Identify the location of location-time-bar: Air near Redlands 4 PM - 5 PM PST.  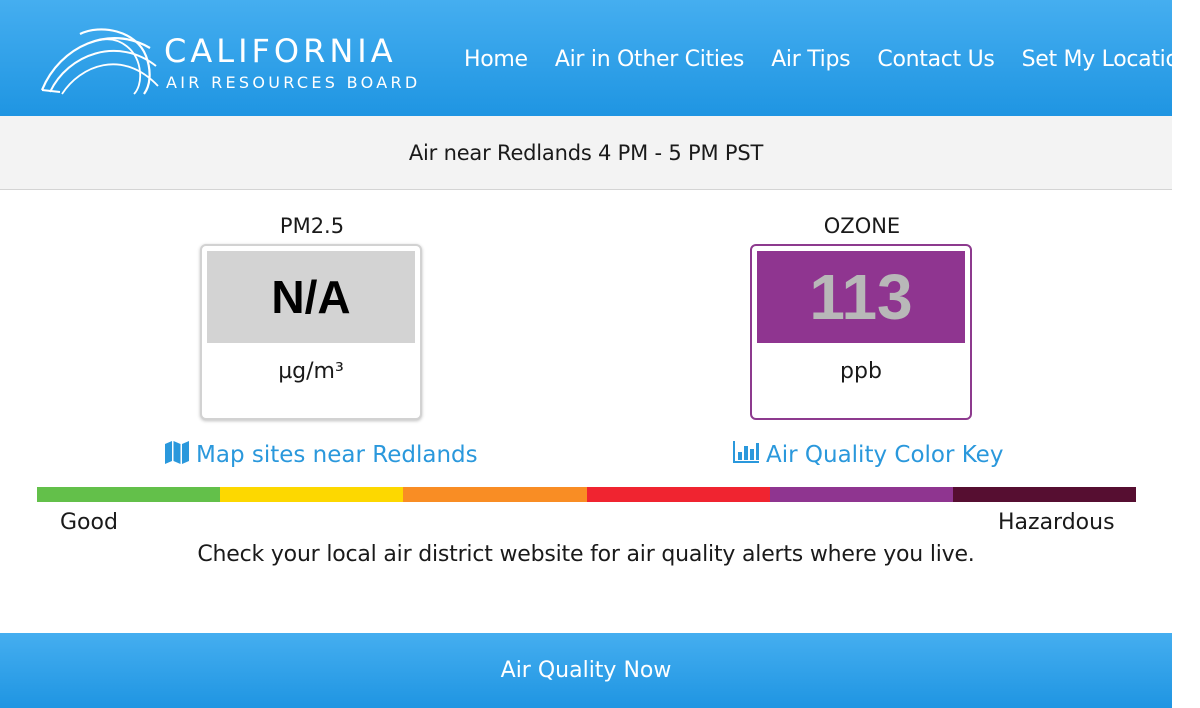
(586, 153).